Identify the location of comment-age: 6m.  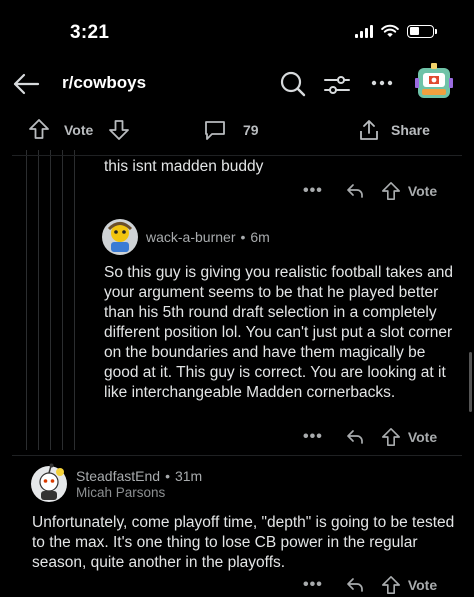
(260, 237).